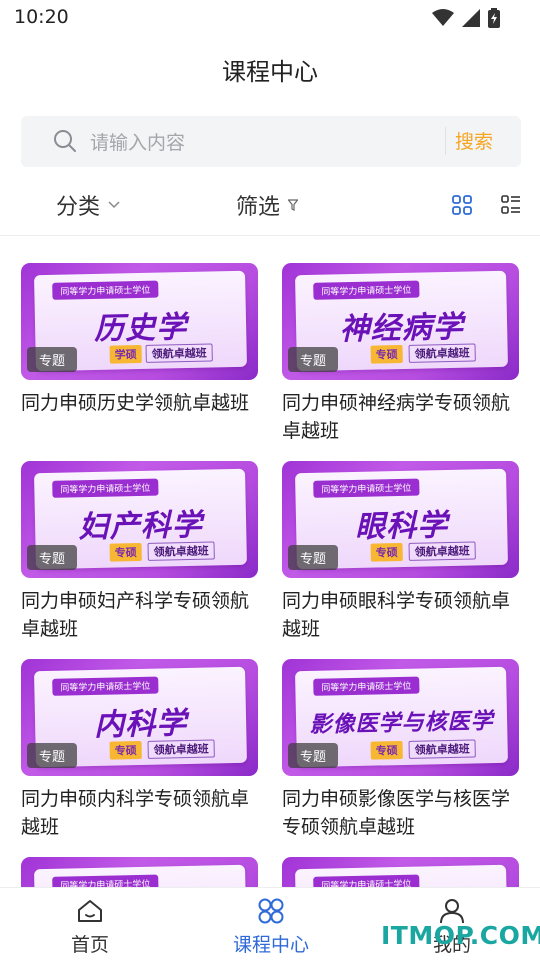 This screenshot has height=960, width=540. What do you see at coordinates (402, 328) in the screenshot?
I see `banner-subject: 神经病学` at bounding box center [402, 328].